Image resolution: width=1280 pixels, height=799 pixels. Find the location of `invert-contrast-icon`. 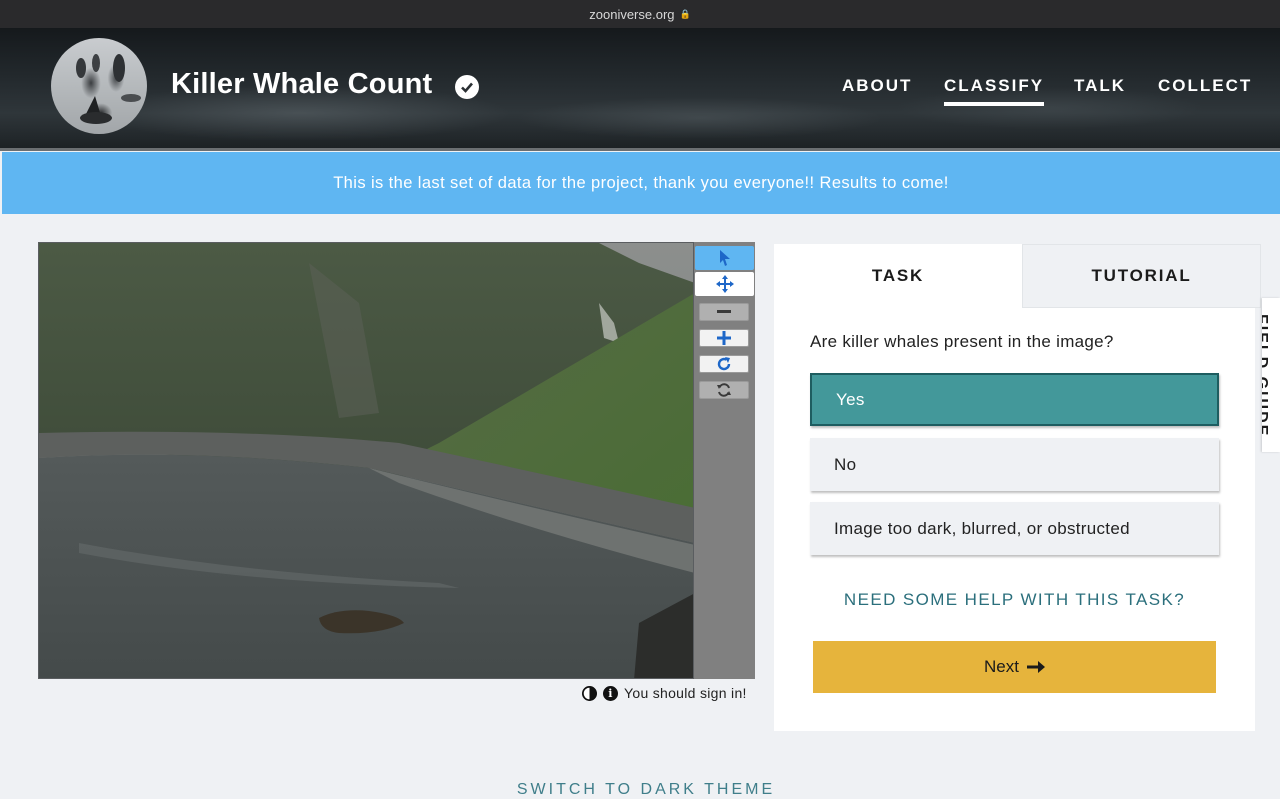

invert-contrast-icon is located at coordinates (589, 693).